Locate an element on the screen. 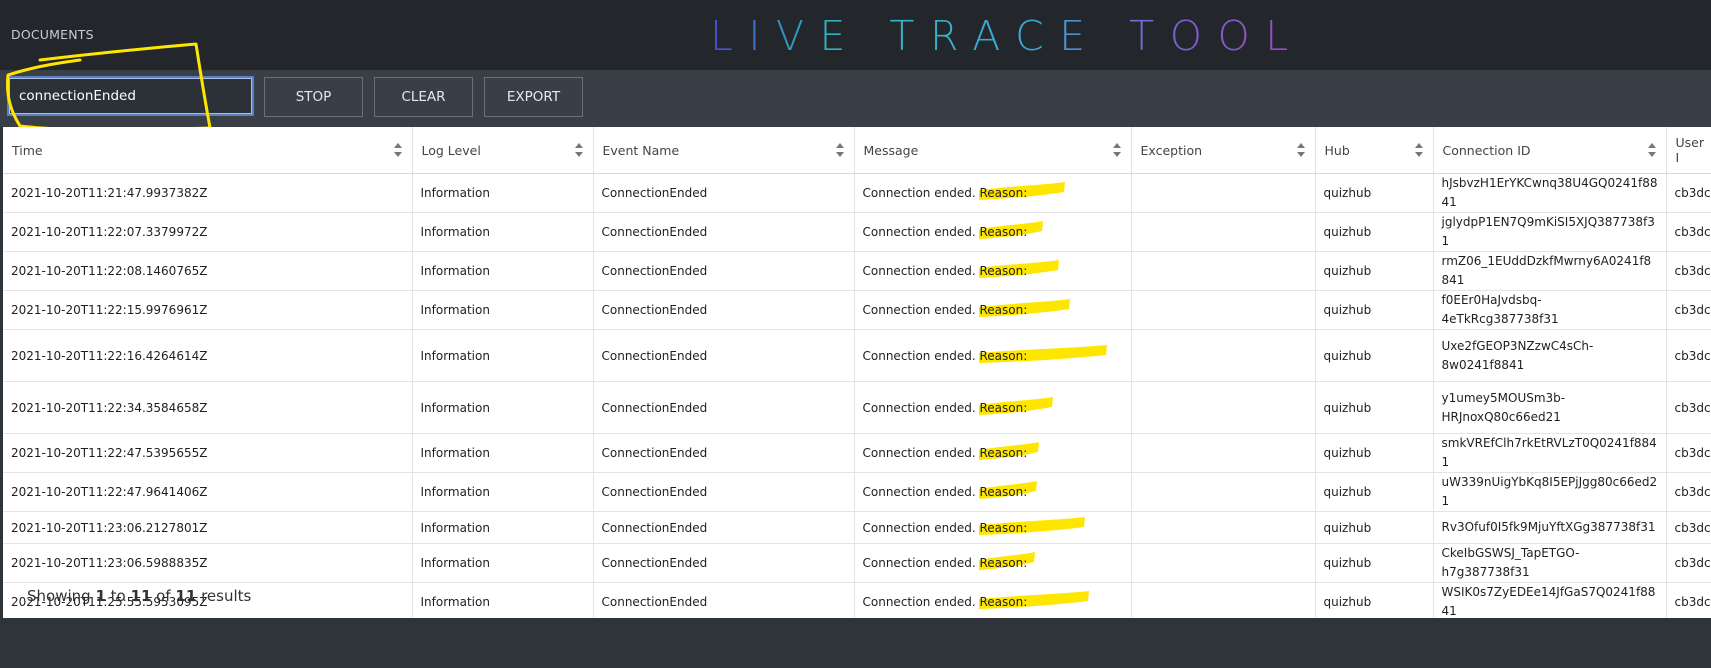  column-header: Time is located at coordinates (208, 150).